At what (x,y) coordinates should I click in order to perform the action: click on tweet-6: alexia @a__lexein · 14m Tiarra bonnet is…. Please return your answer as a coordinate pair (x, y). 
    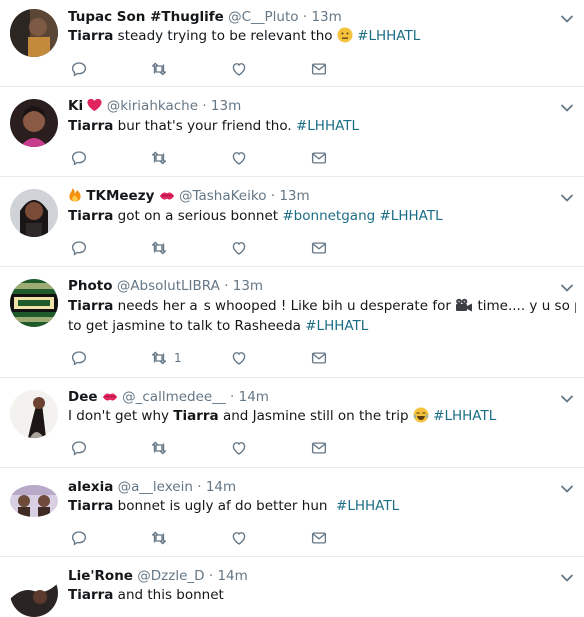
    Looking at the image, I should click on (292, 512).